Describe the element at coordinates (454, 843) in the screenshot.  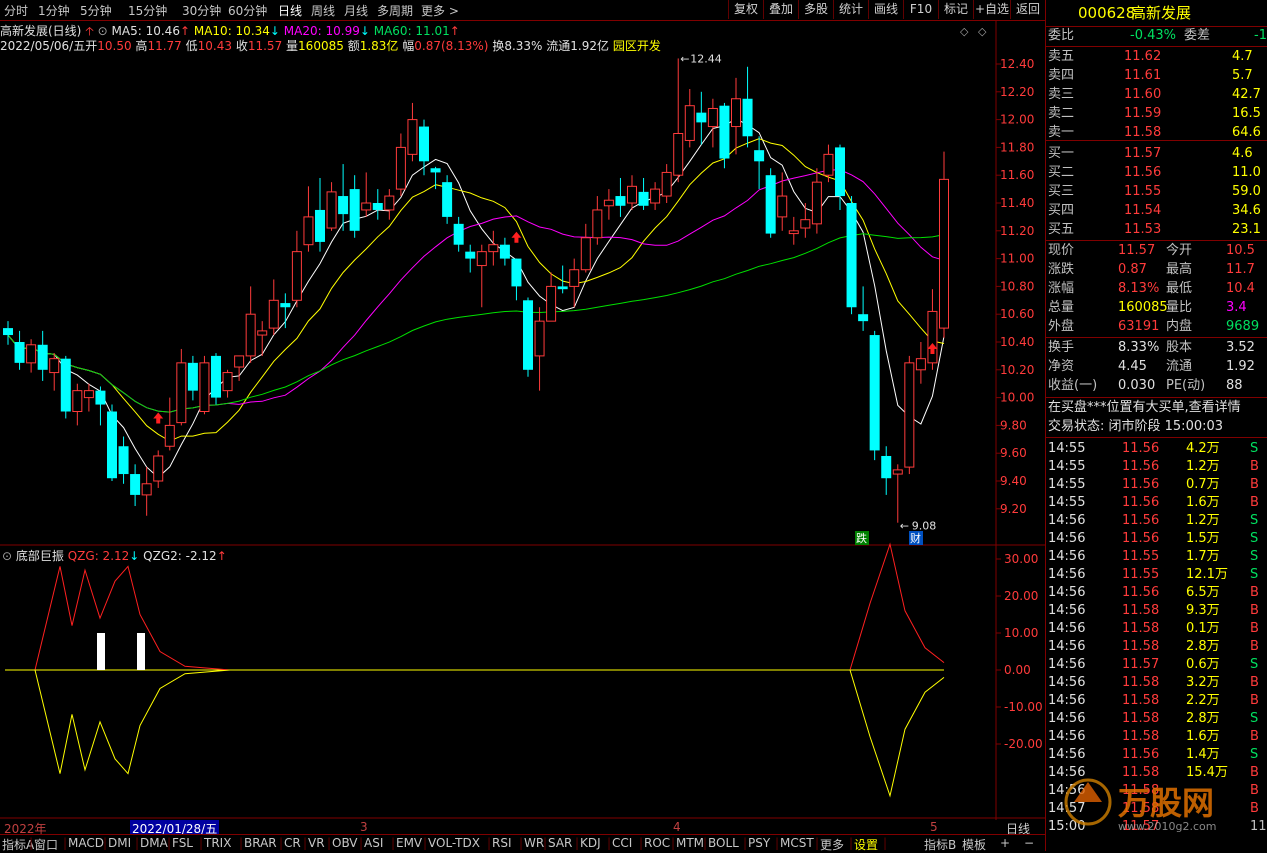
I see `indicator-tab: VOL-TDX` at that location.